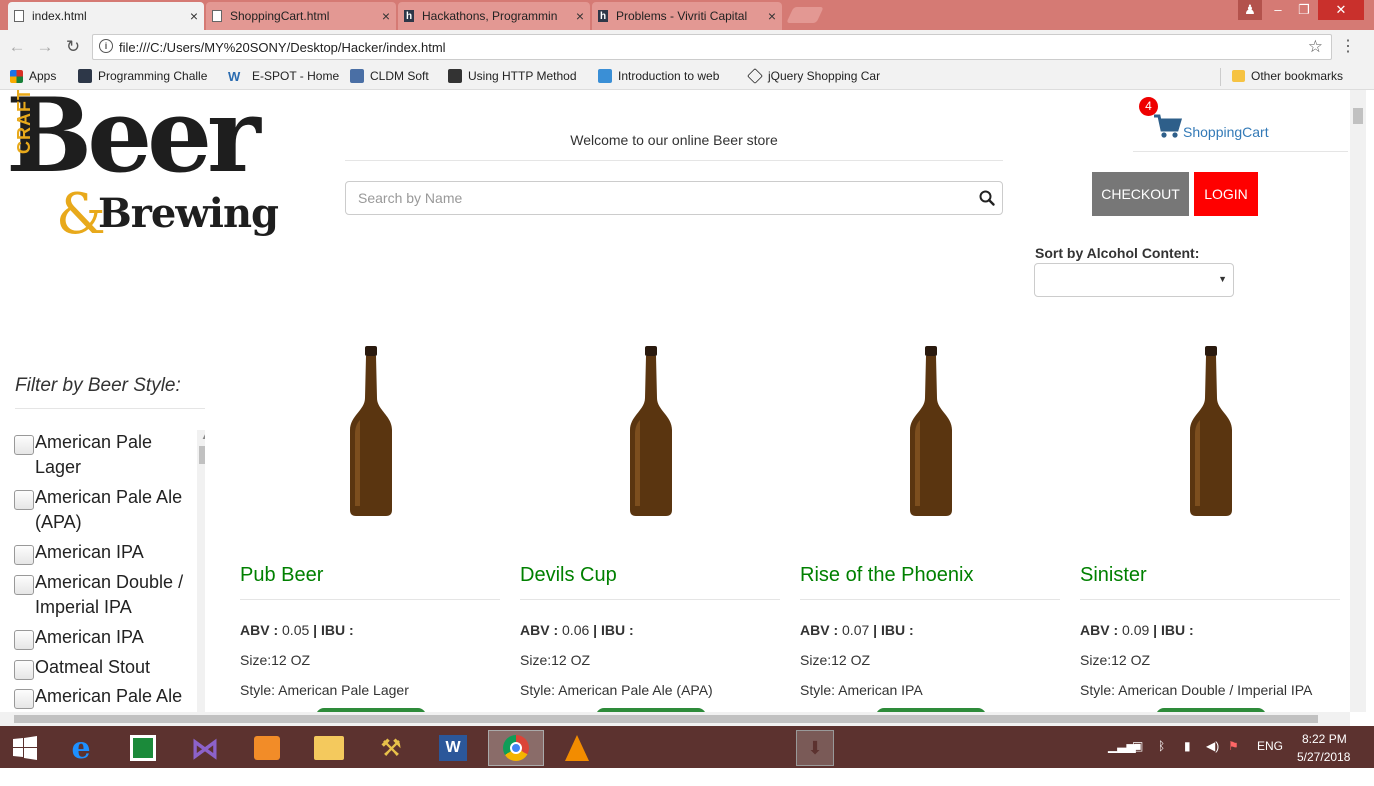 The height and width of the screenshot is (786, 1374). I want to click on checkout-button: CHECKOUT, so click(1140, 194).